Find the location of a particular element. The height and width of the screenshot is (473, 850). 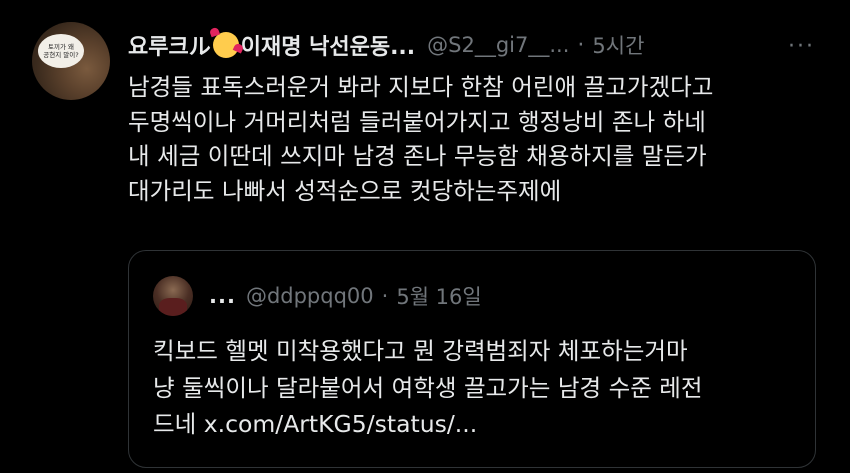

quoted-tweet-header: ... @ddppqq00 · 5월 16일 is located at coordinates (345, 296).